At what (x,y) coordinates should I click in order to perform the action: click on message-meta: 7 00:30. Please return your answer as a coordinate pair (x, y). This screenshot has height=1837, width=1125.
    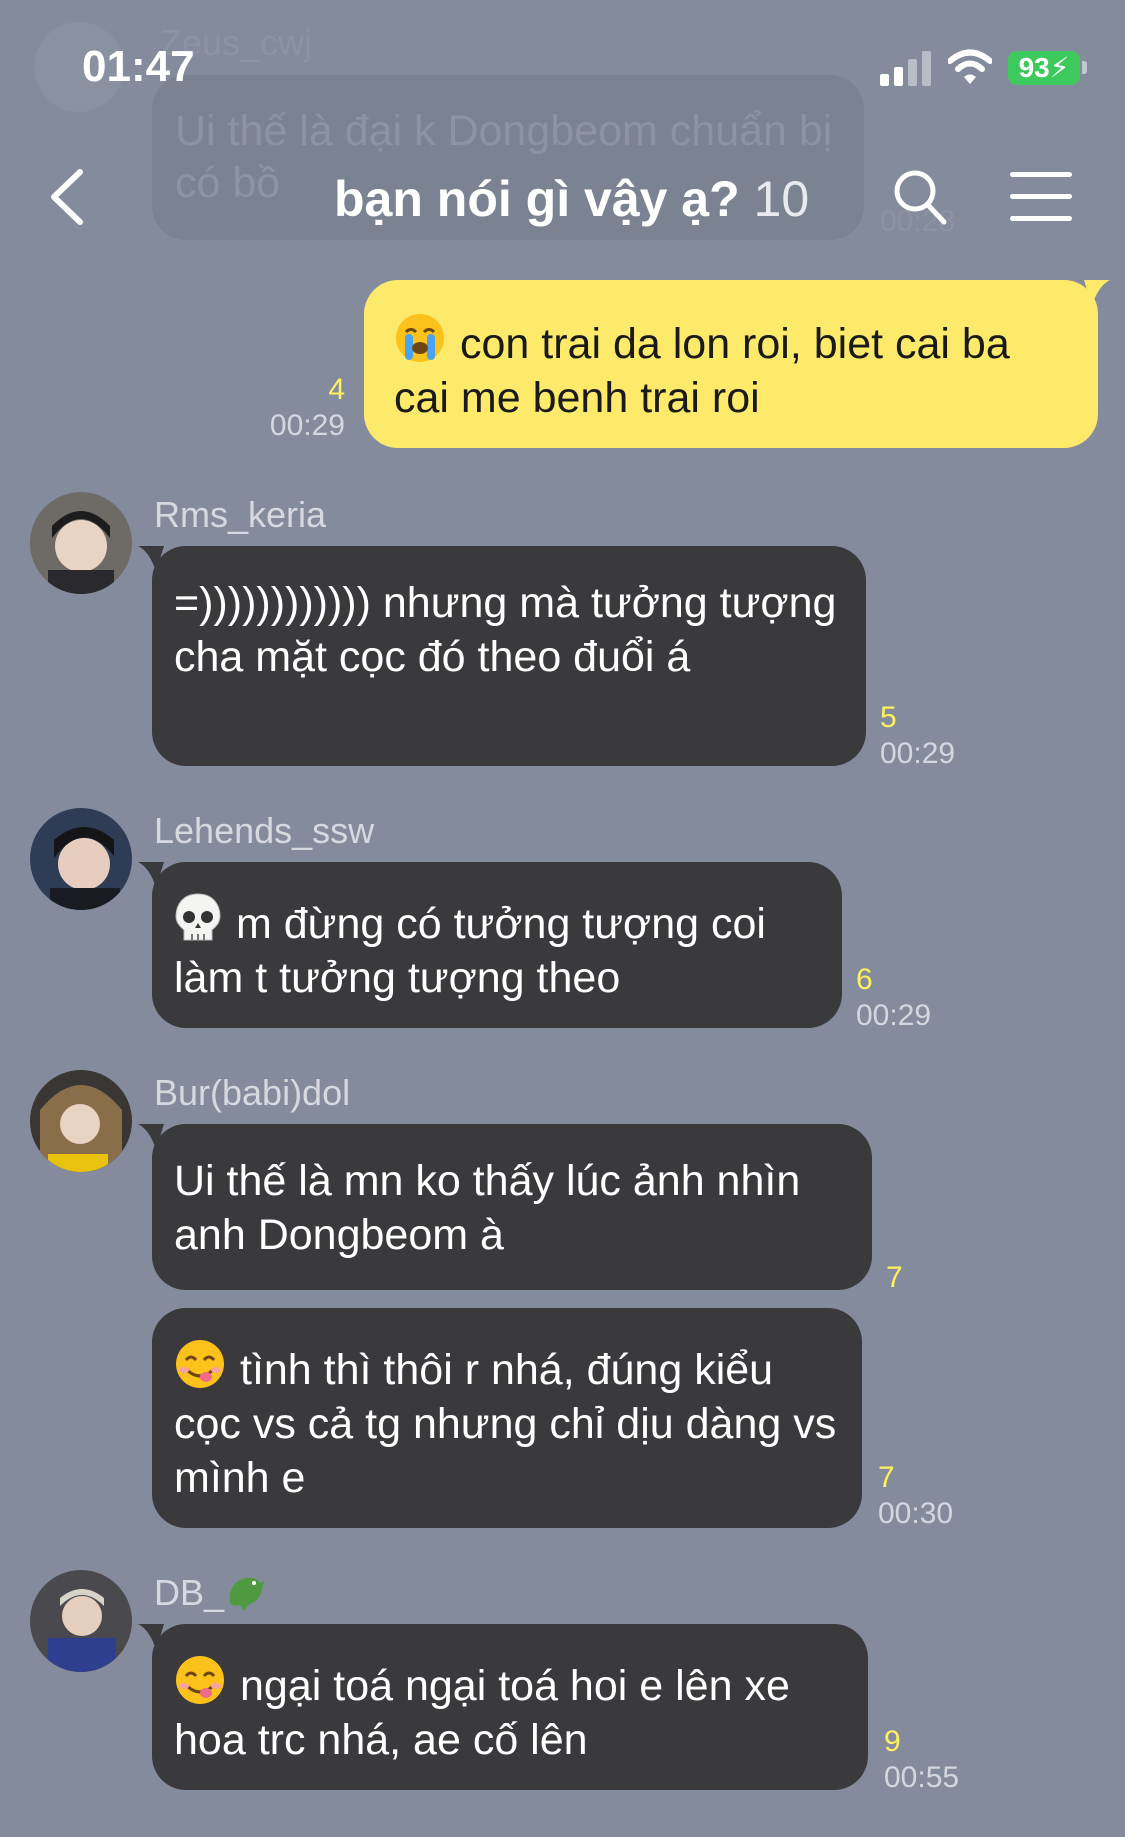
    Looking at the image, I should click on (915, 1496).